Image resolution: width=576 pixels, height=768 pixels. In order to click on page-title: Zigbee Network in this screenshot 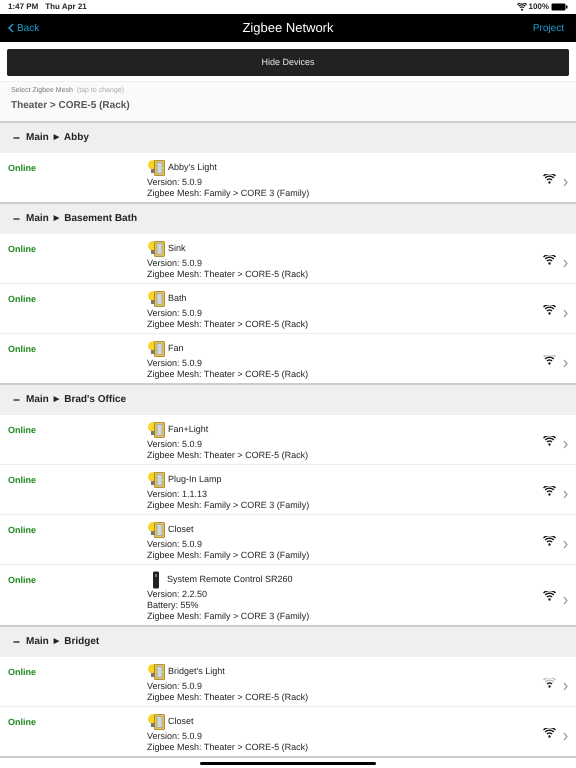, I will do `click(288, 28)`.